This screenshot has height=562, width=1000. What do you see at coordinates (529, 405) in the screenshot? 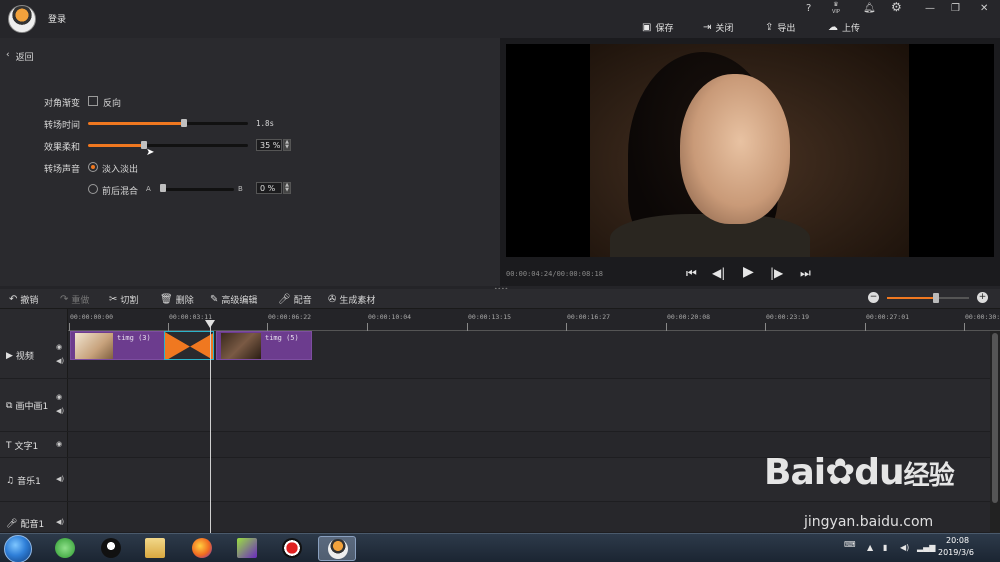
I see `pip-track` at bounding box center [529, 405].